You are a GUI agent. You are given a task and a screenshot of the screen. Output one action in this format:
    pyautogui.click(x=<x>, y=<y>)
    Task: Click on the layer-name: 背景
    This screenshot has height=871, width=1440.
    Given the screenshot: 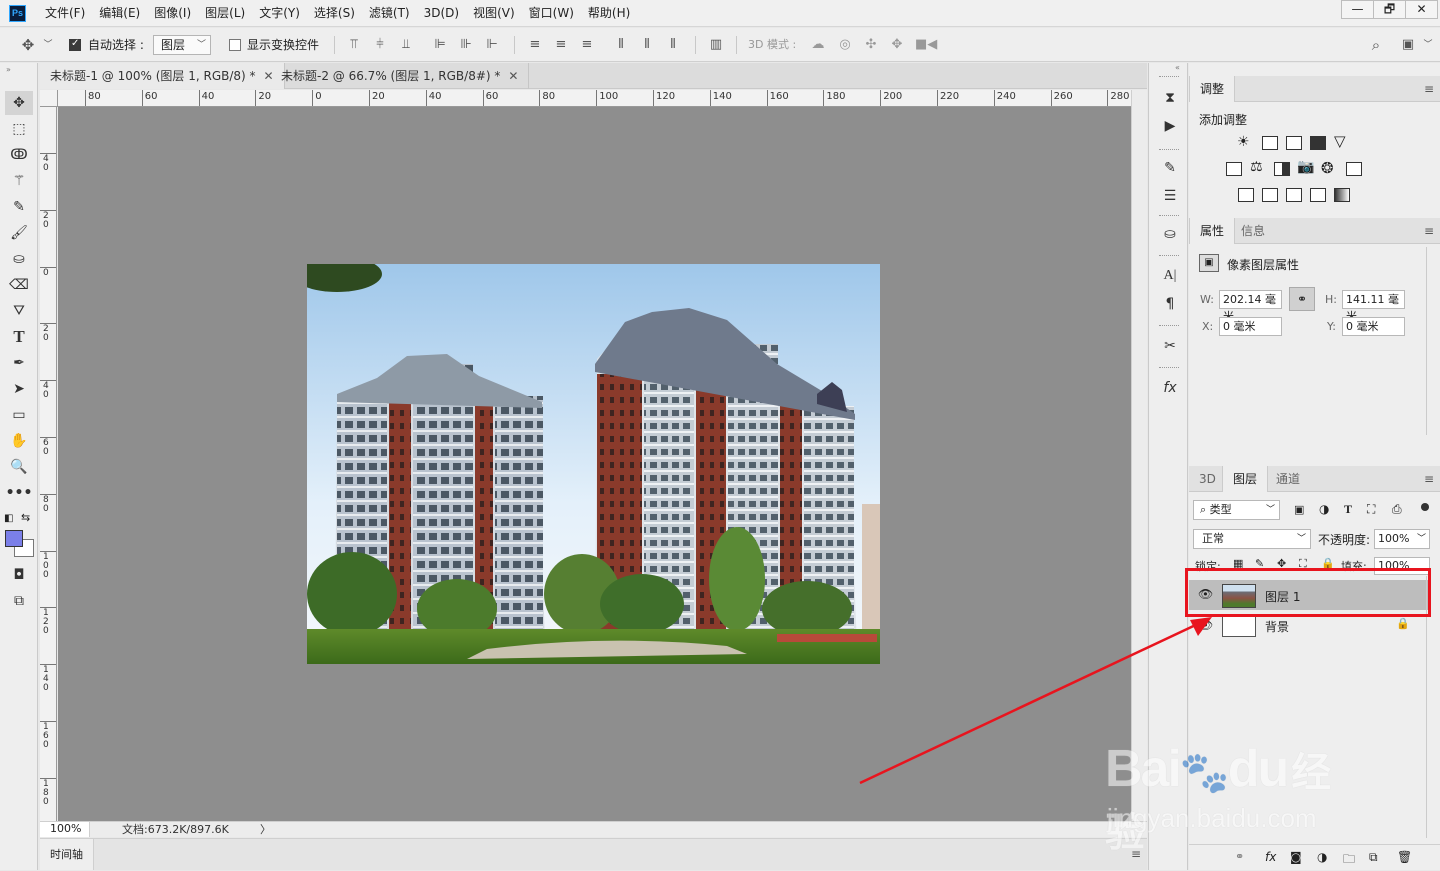 What is the action you would take?
    pyautogui.click(x=1277, y=626)
    